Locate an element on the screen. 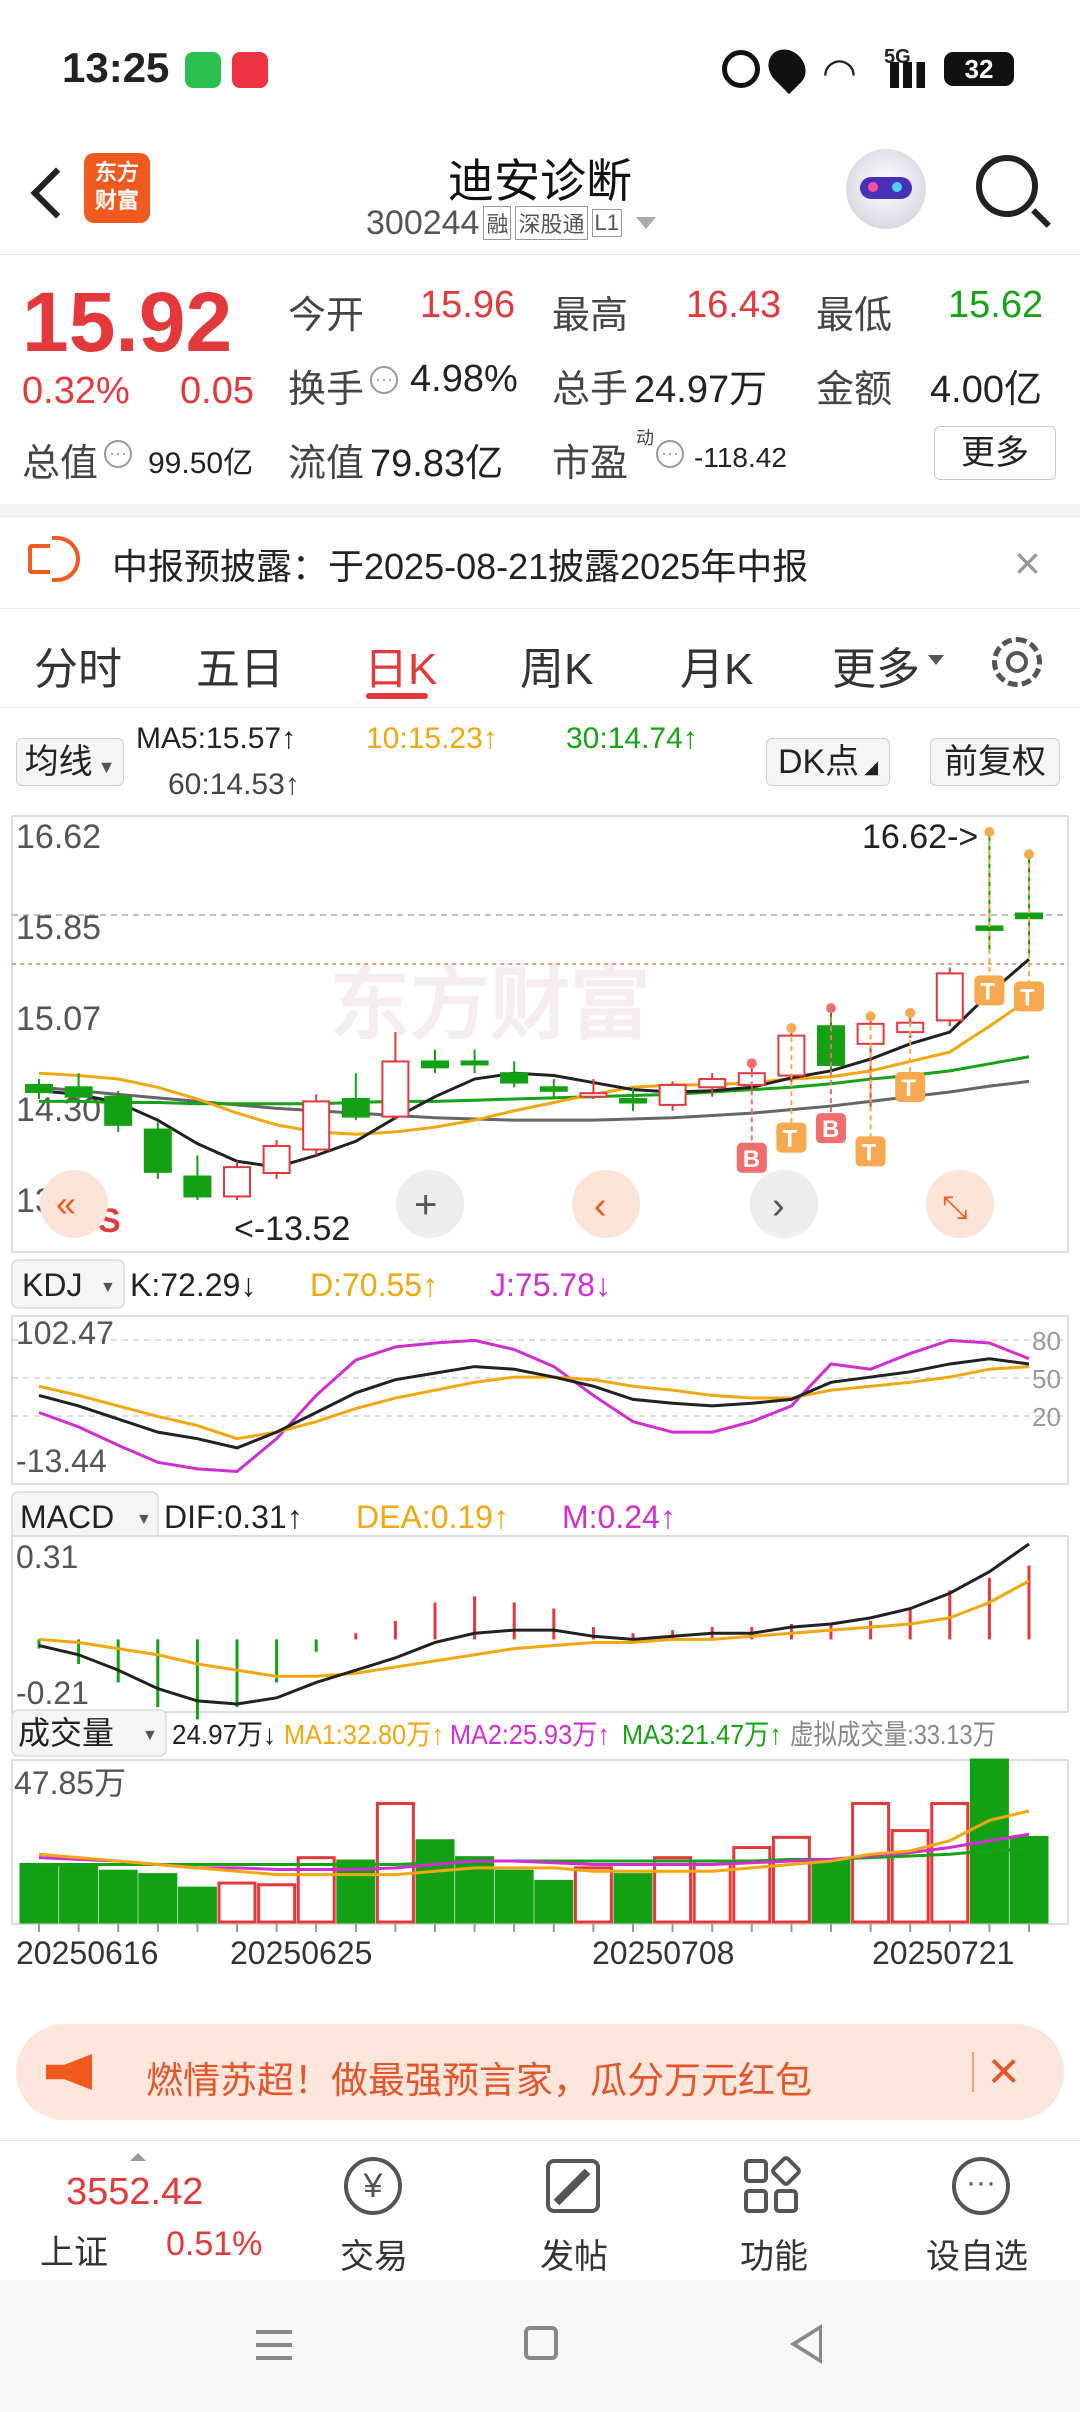 This screenshot has height=2412, width=1080. grid-icon-cell is located at coordinates (786, 2201).